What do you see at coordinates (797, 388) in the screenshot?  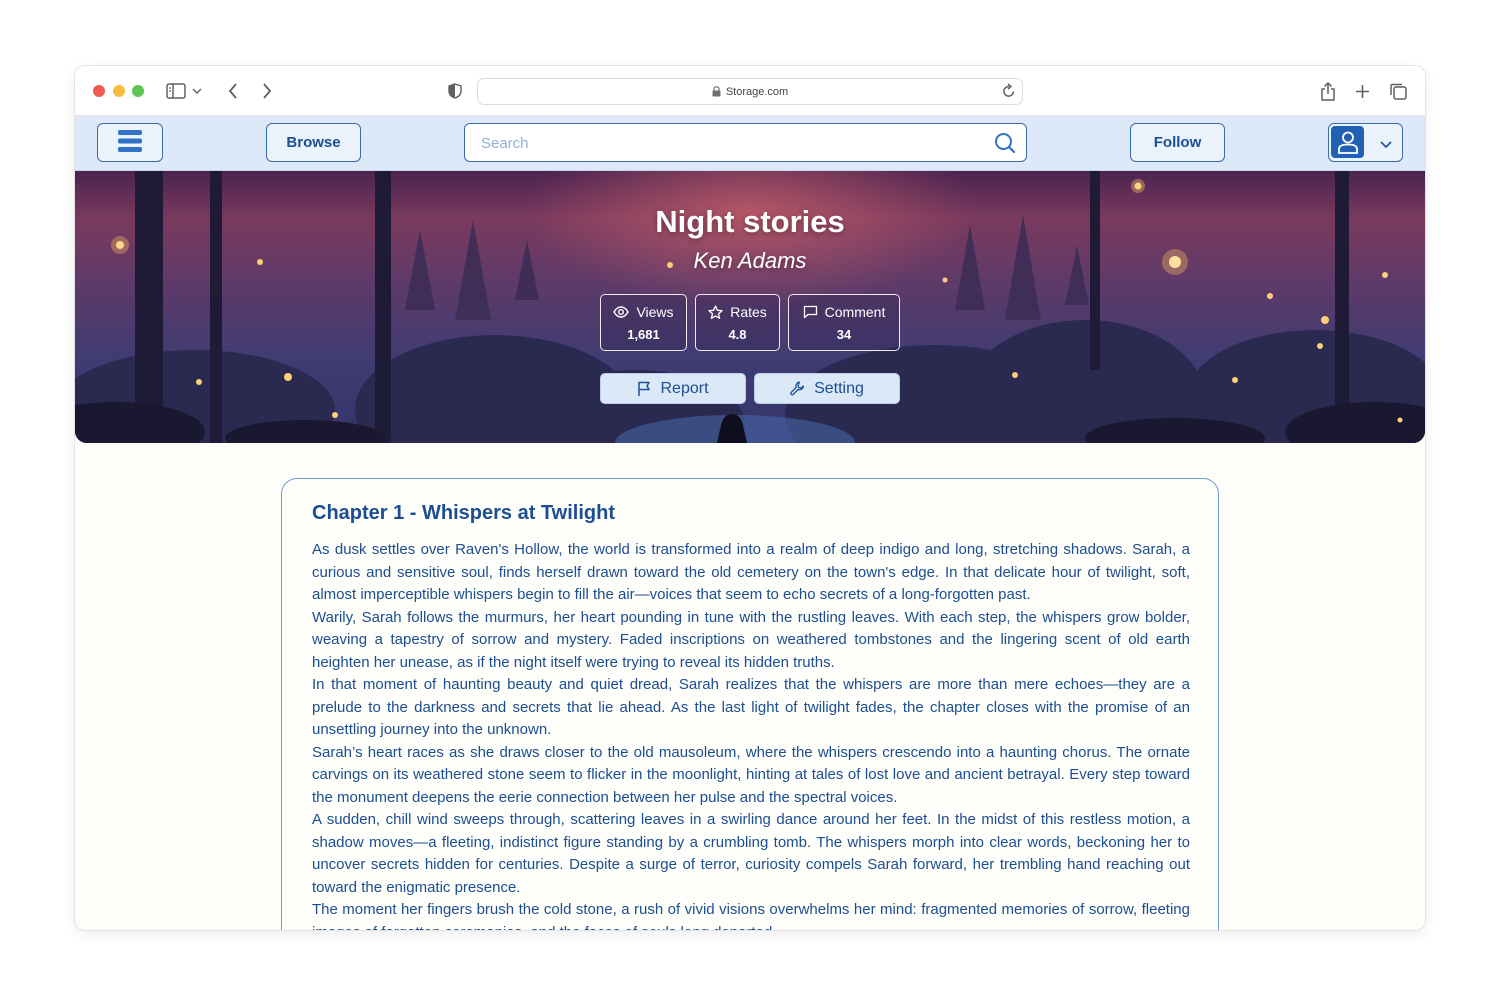 I see `wrench-icon` at bounding box center [797, 388].